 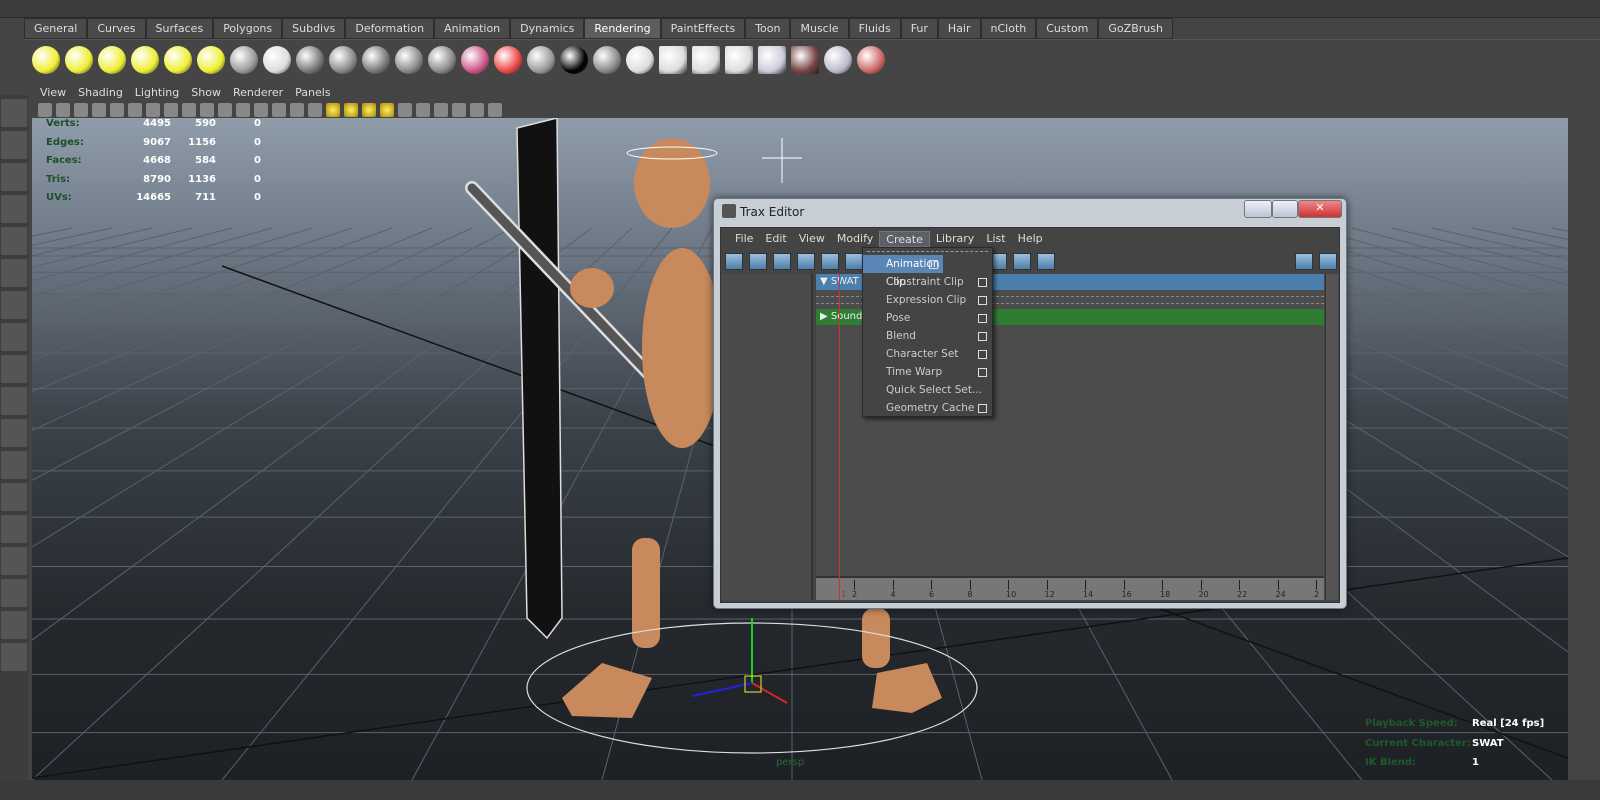 What do you see at coordinates (1067, 28) in the screenshot?
I see `shelf-tab-custom: Custom` at bounding box center [1067, 28].